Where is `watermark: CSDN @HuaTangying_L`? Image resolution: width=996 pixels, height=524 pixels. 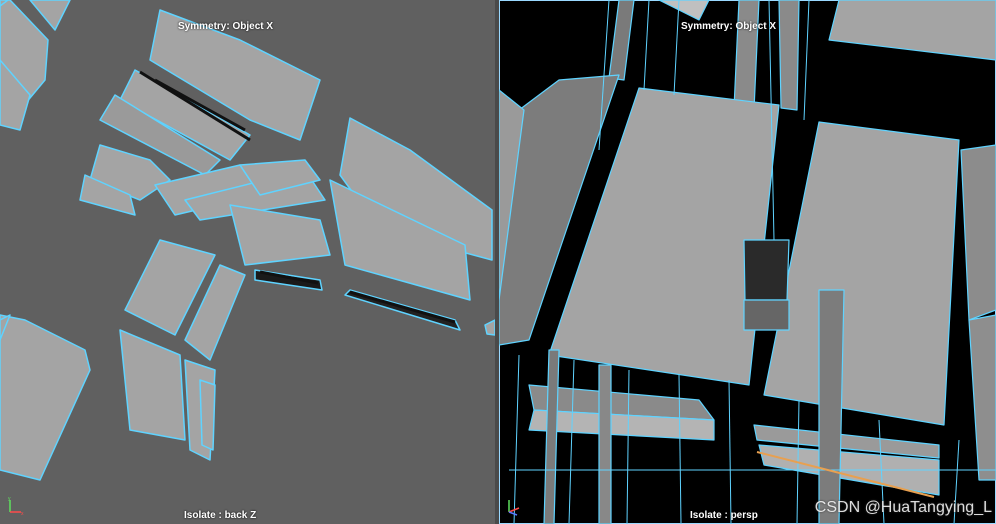
watermark: CSDN @HuaTangying_L is located at coordinates (903, 507).